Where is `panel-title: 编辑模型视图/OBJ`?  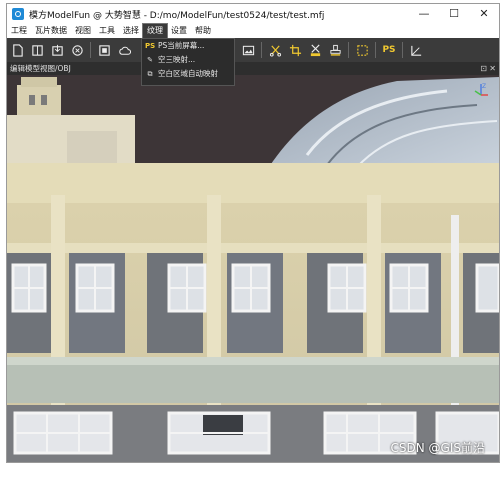
panel-title: 编辑模型视图/OBJ is located at coordinates (40, 68).